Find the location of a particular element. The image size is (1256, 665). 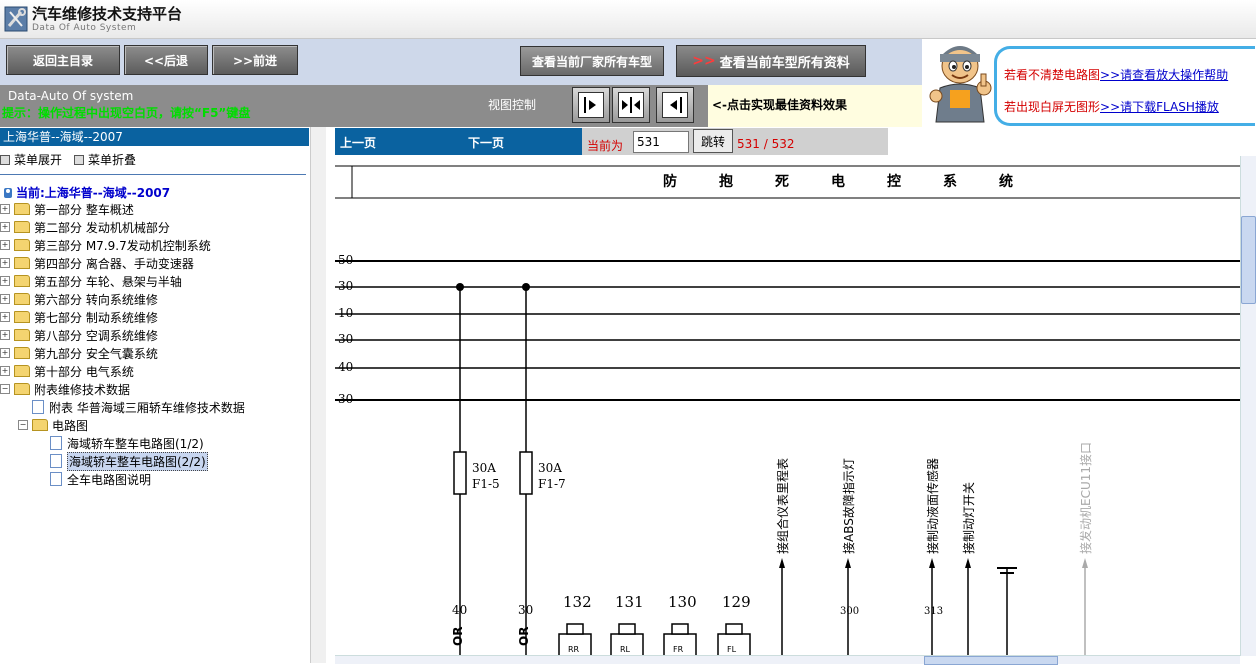

connector-pin-label: RL is located at coordinates (625, 649).